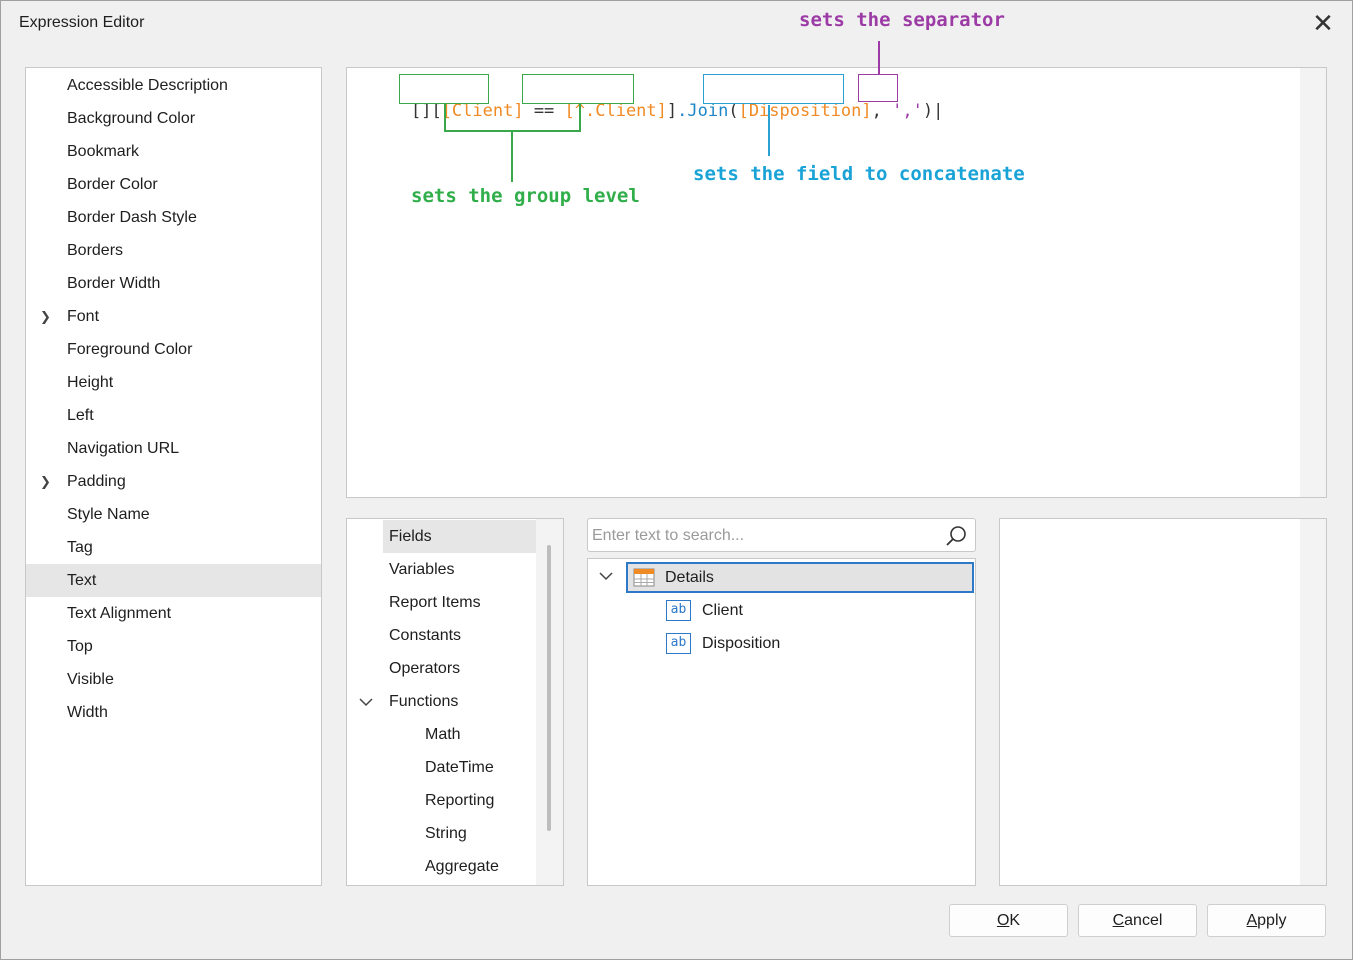  I want to click on close-icon: ✕, so click(1323, 23).